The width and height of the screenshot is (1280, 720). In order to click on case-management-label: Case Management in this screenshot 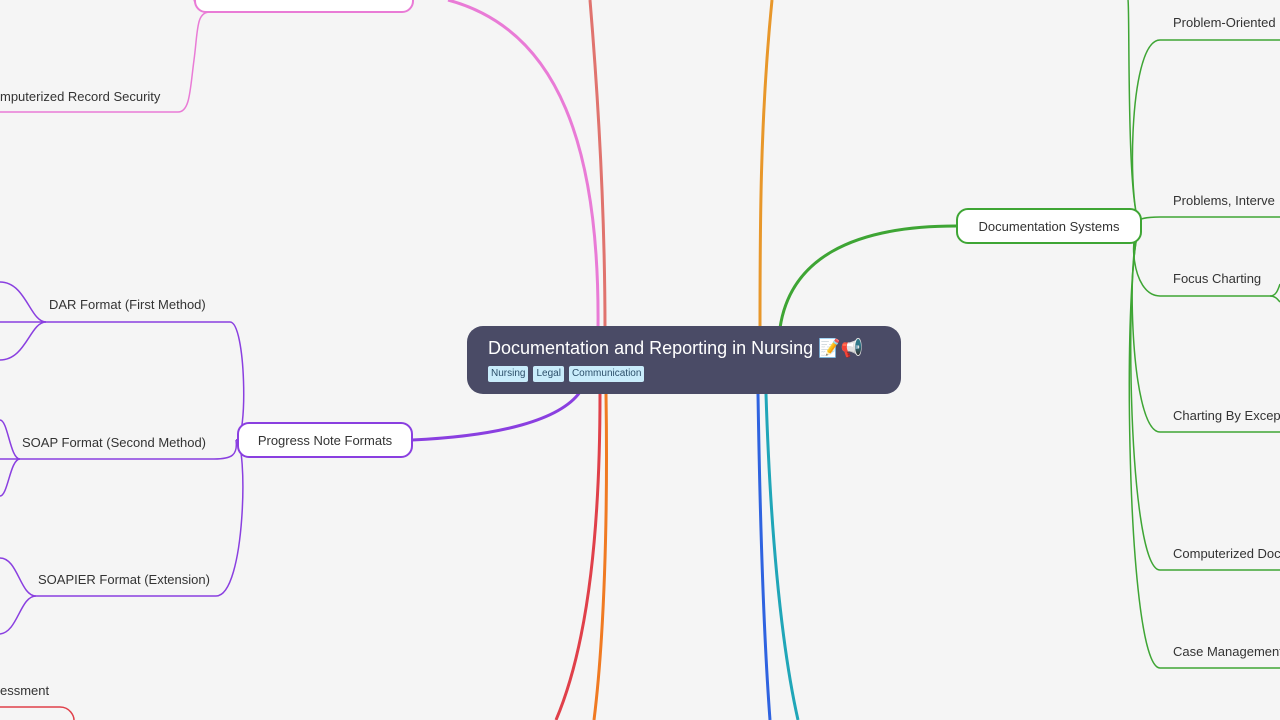, I will do `click(1226, 652)`.